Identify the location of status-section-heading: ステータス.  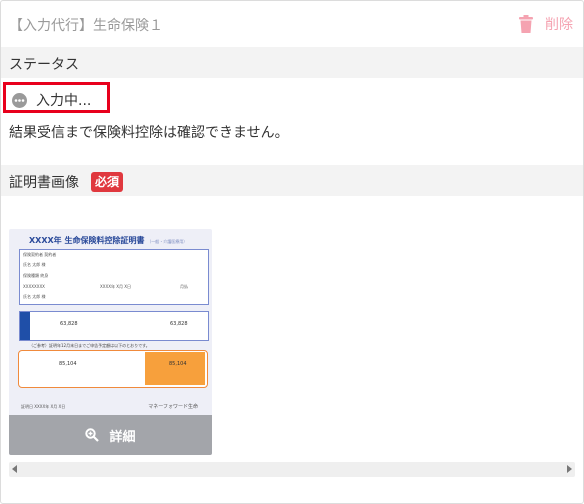
(292, 62).